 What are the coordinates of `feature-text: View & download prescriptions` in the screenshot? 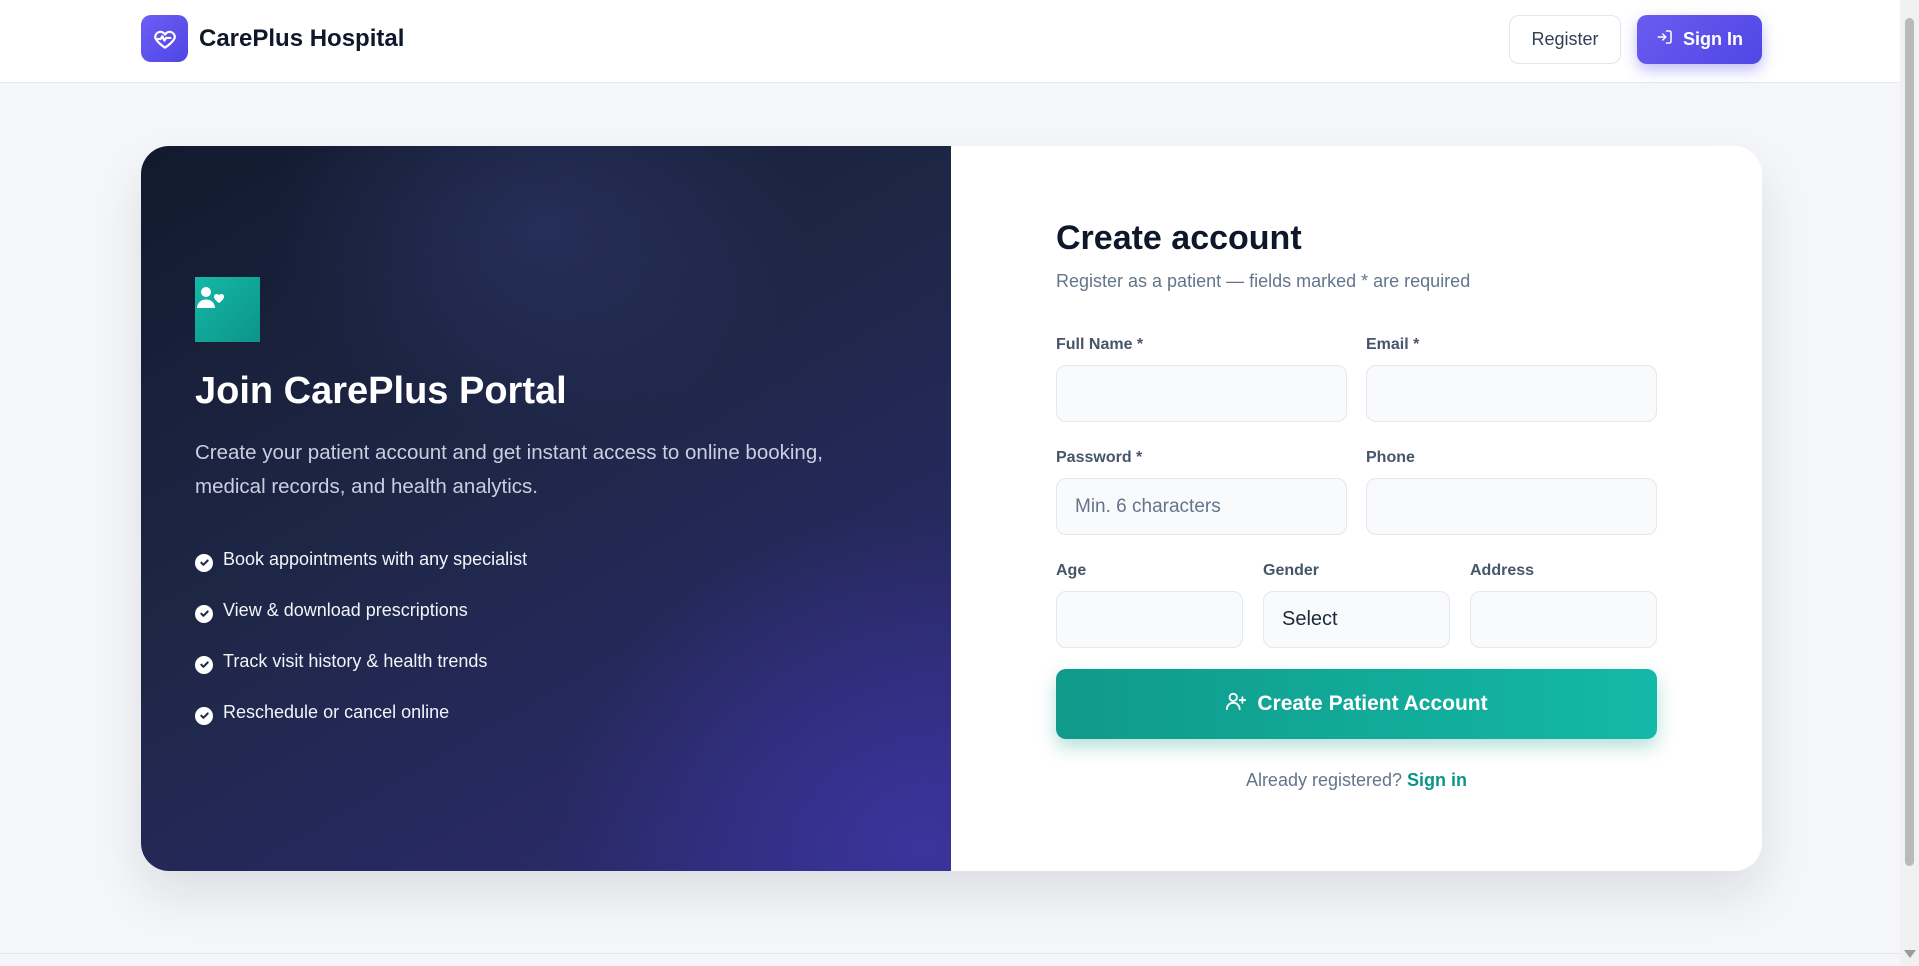 It's located at (345, 610).